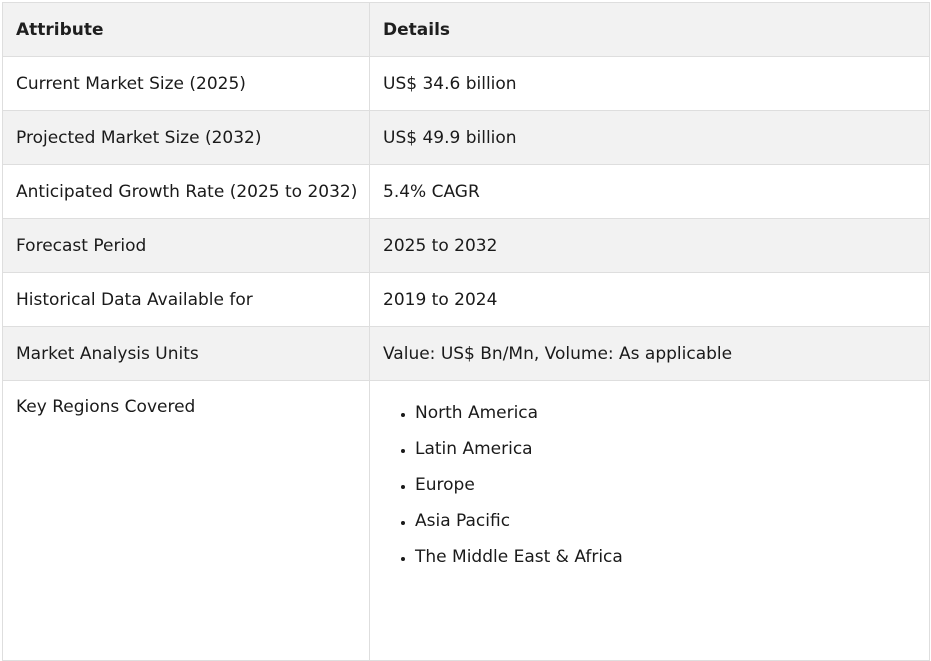 The image size is (931, 661). What do you see at coordinates (186, 83) in the screenshot?
I see `row-attribute: Current Market Size (2025)` at bounding box center [186, 83].